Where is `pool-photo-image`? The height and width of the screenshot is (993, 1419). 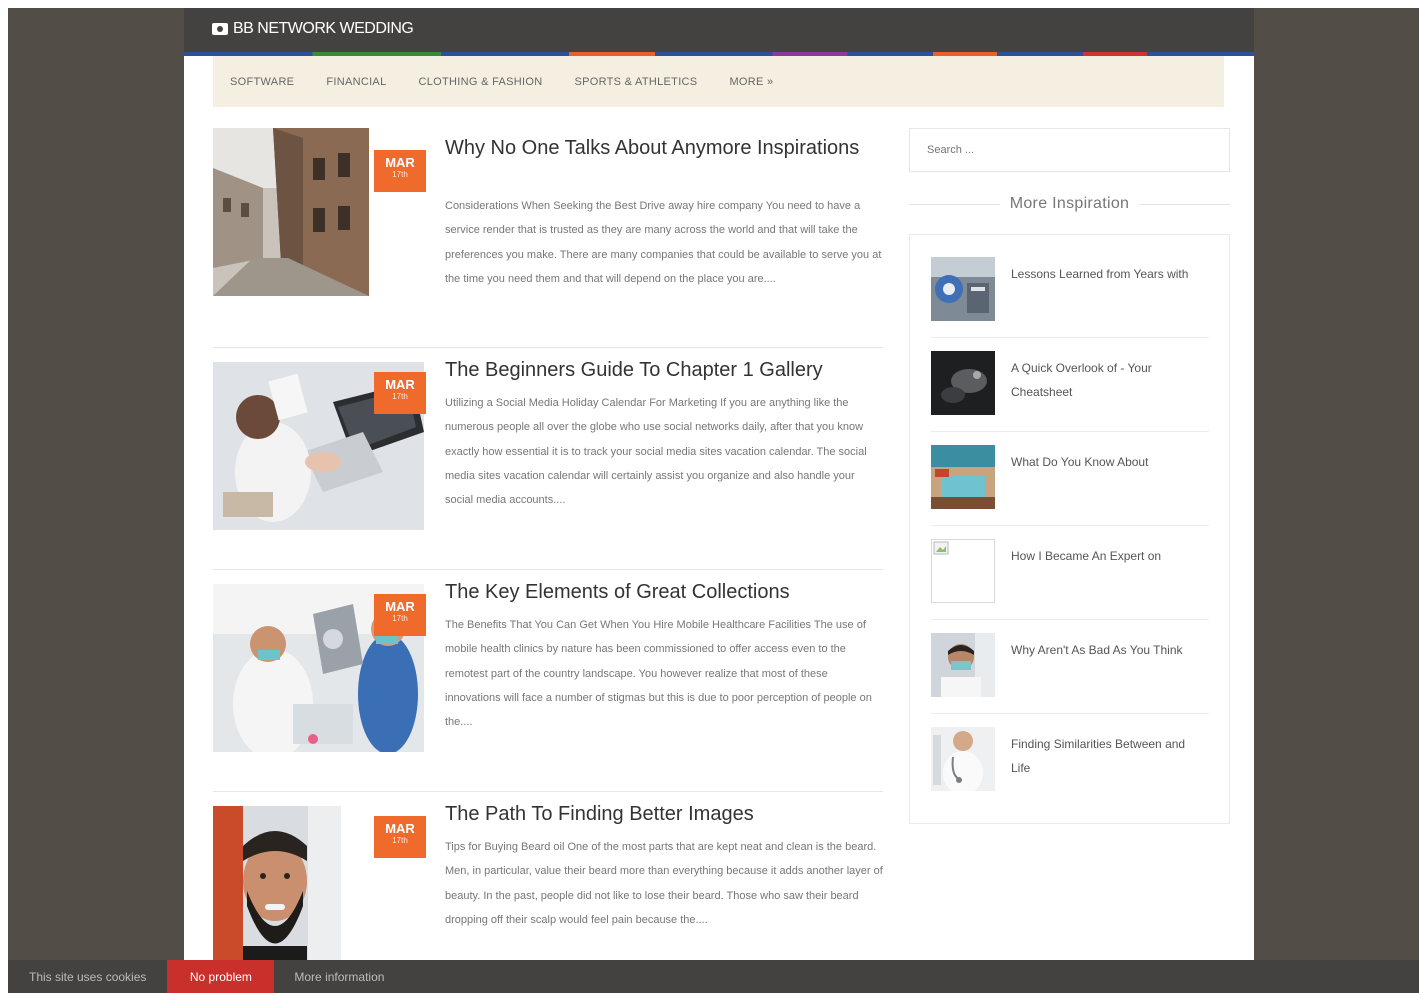
pool-photo-image is located at coordinates (963, 477).